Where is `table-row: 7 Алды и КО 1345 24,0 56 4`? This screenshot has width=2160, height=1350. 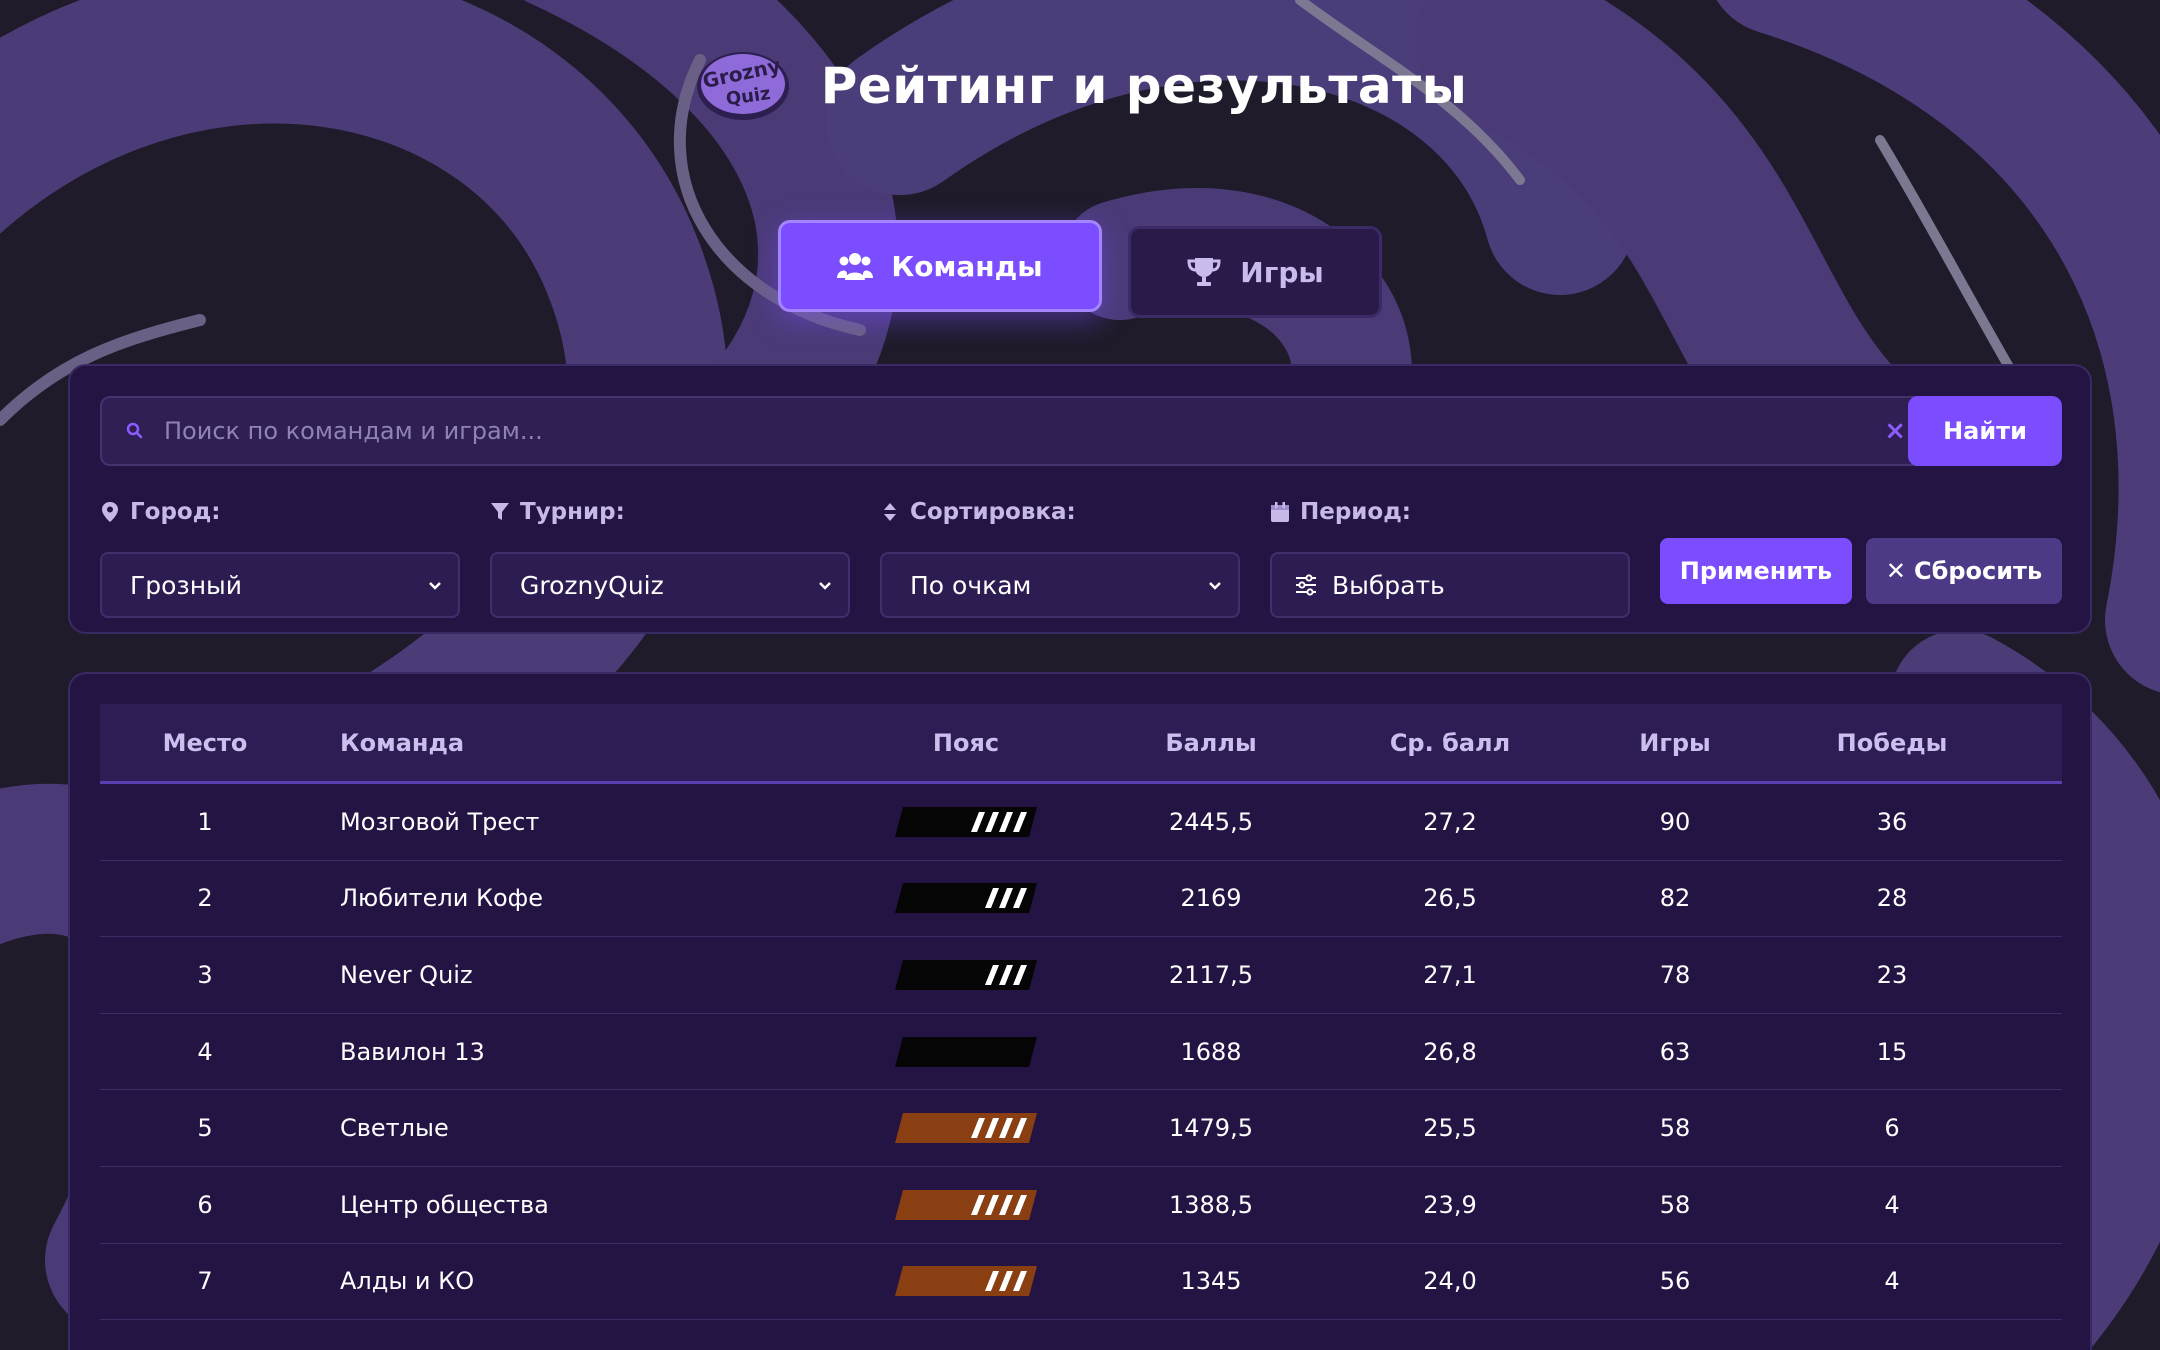 table-row: 7 Алды и КО 1345 24,0 56 4 is located at coordinates (1081, 1282).